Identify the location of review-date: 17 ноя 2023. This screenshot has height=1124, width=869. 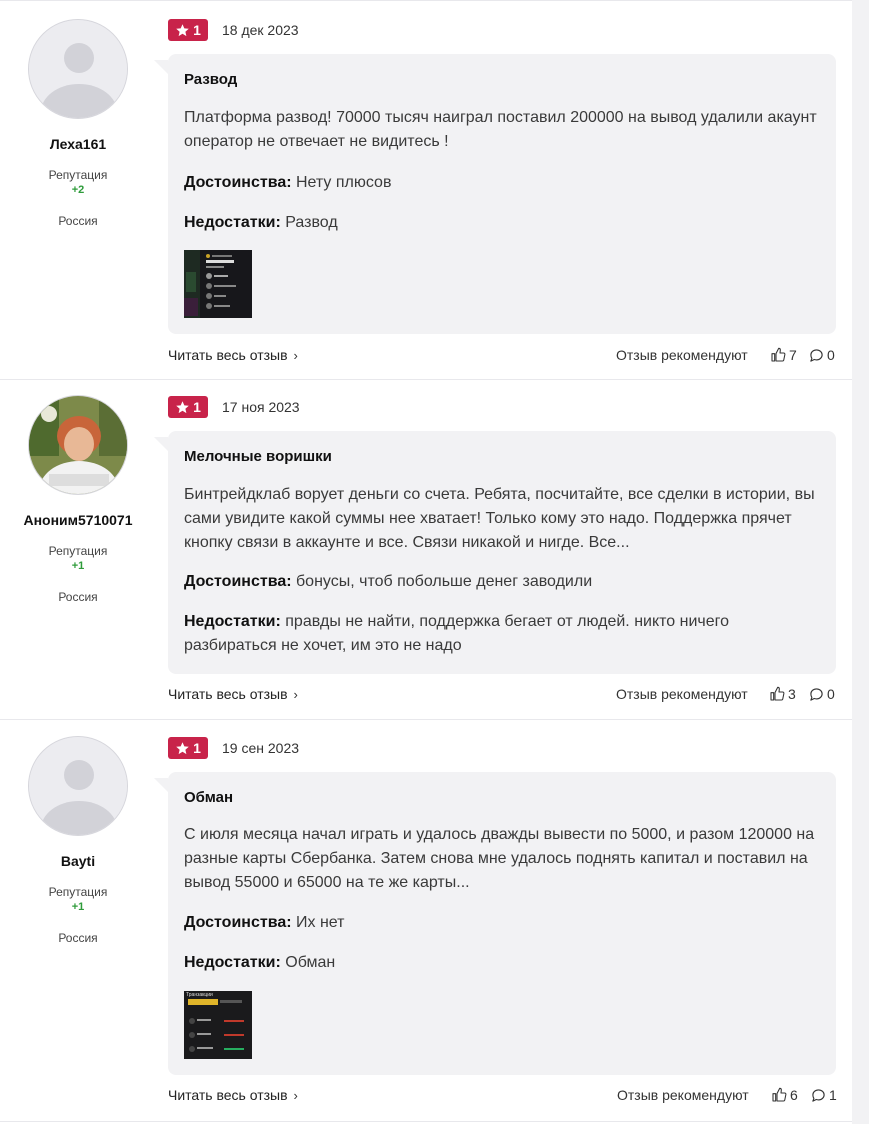
(261, 407).